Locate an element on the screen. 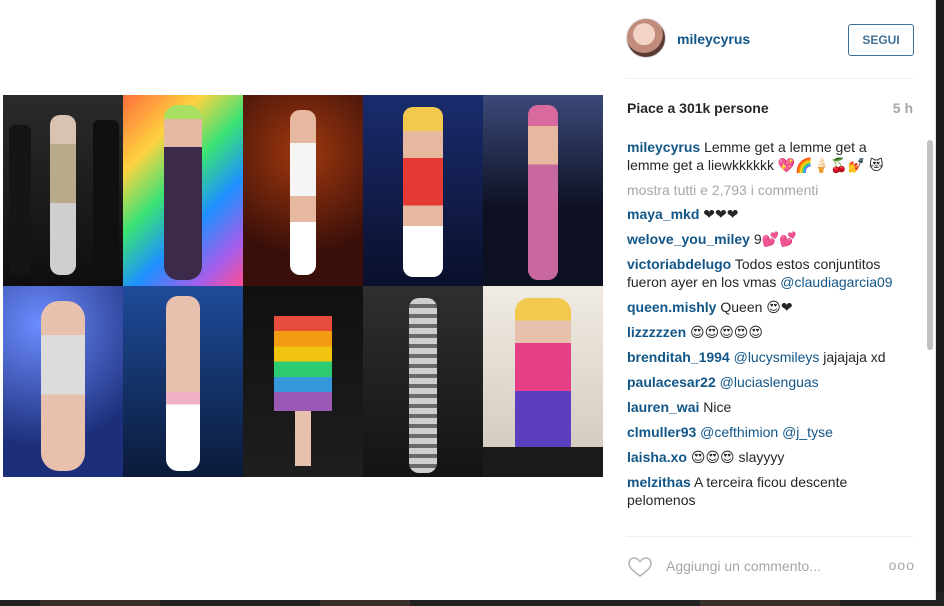 The width and height of the screenshot is (944, 606). comment-mention: @cefthimion @j_tyse is located at coordinates (766, 432).